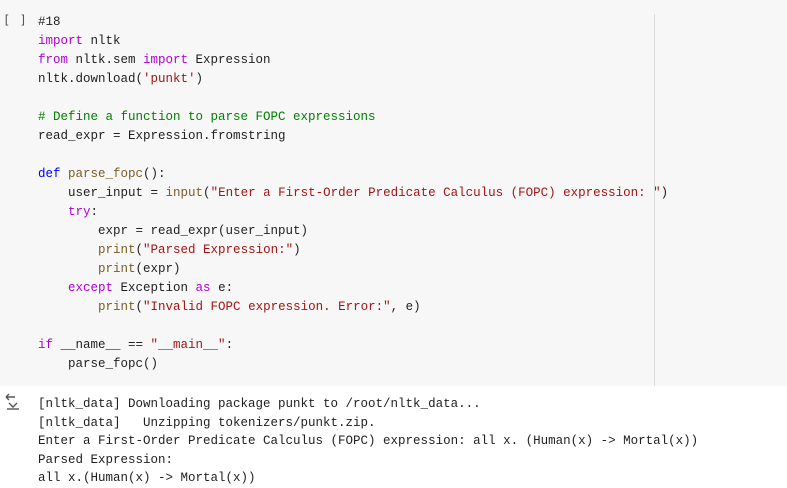 The width and height of the screenshot is (787, 488). Describe the element at coordinates (91, 288) in the screenshot. I see `code-token: except` at that location.